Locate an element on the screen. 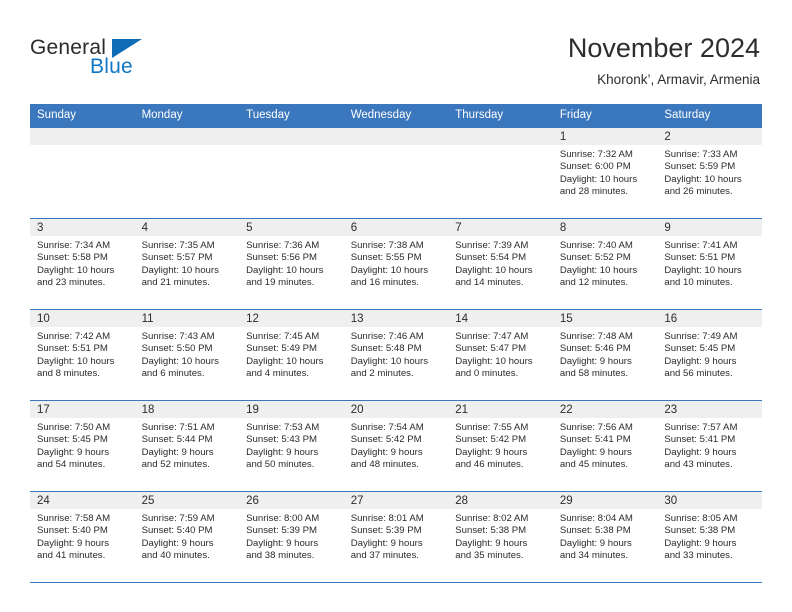 The height and width of the screenshot is (612, 792). sunrise-text: Sunrise: 7:59 AM is located at coordinates (178, 518).